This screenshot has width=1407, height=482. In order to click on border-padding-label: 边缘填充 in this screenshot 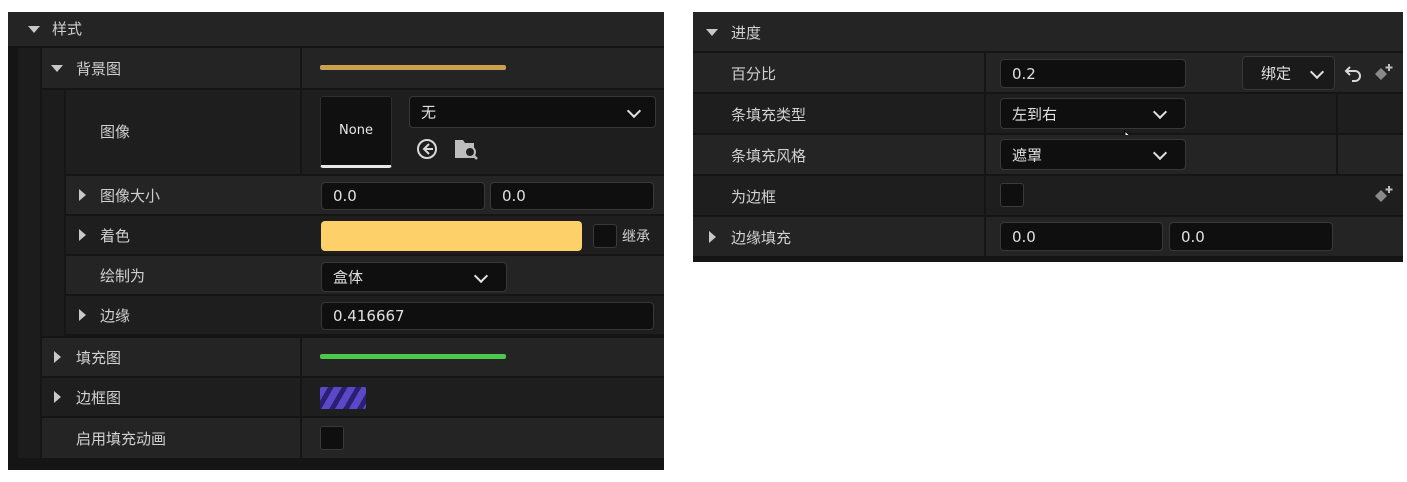, I will do `click(761, 238)`.